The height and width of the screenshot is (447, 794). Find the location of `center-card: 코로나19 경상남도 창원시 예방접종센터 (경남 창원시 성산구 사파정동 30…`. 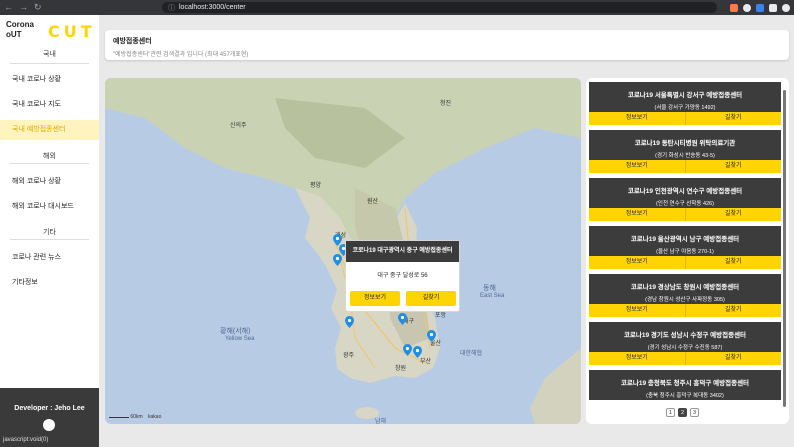

center-card: 코로나19 경상남도 창원시 예방접종센터 (경남 창원시 성산구 사파정동 30… is located at coordinates (685, 295).